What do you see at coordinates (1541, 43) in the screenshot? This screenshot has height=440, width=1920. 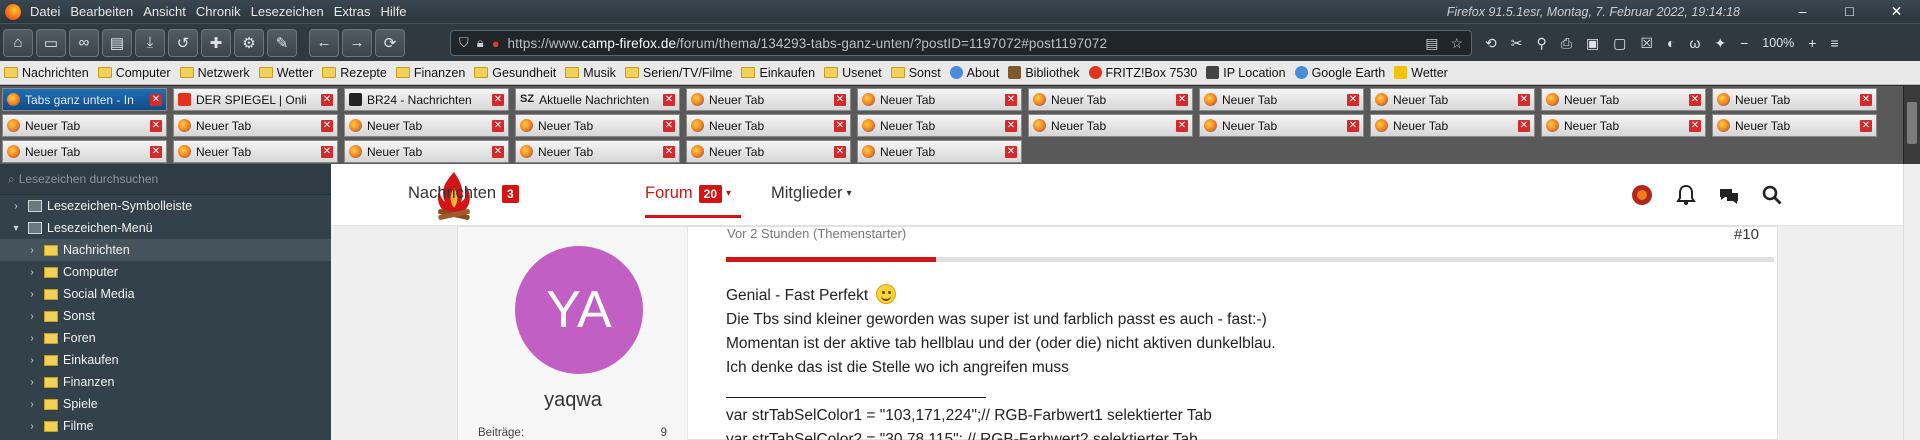 I see `pin-icon: ⚲` at bounding box center [1541, 43].